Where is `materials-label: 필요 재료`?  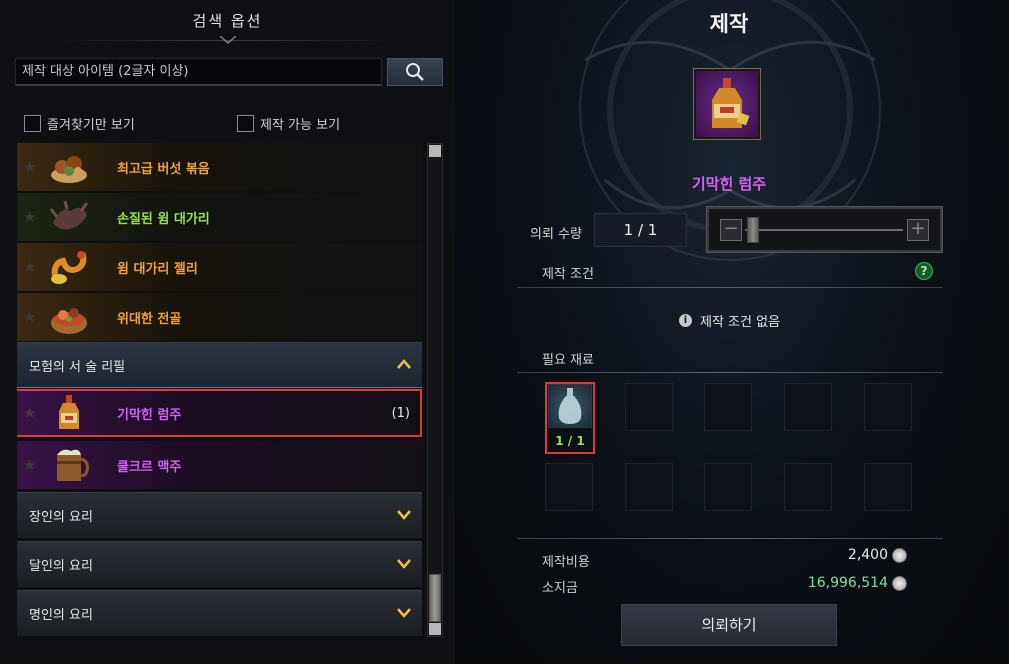
materials-label: 필요 재료 is located at coordinates (568, 360).